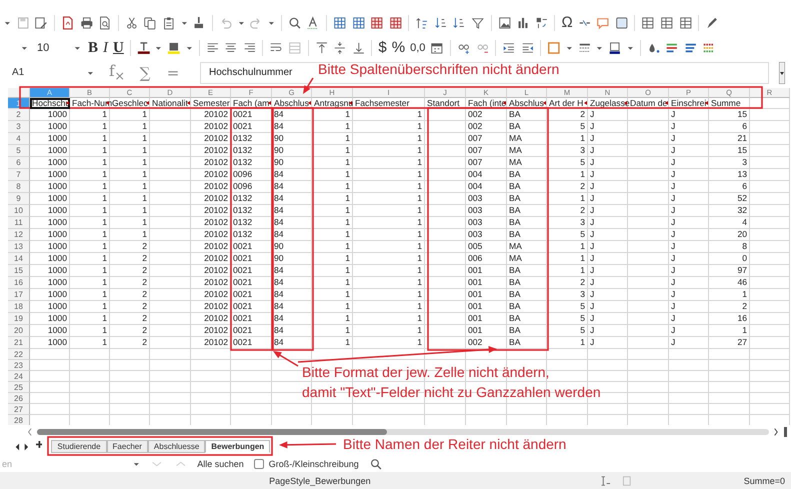 This screenshot has height=489, width=791. I want to click on filter-icon, so click(478, 23).